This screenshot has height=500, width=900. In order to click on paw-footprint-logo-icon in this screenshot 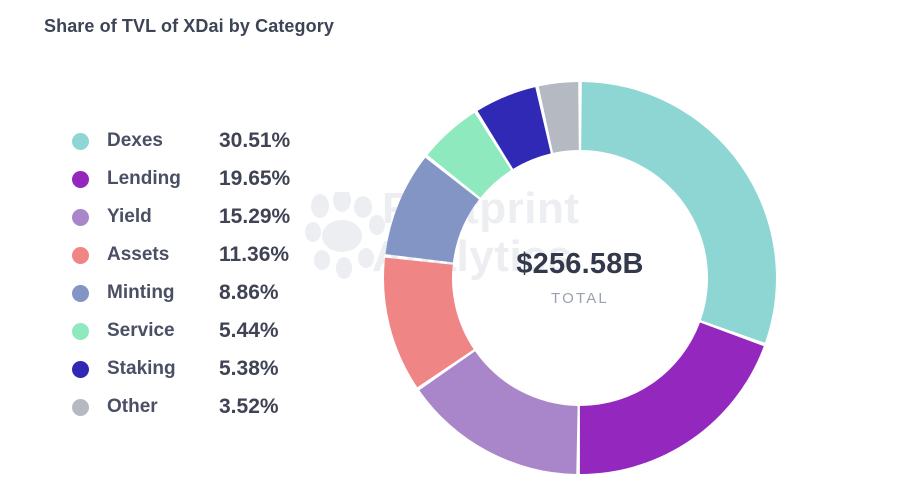, I will do `click(345, 235)`.